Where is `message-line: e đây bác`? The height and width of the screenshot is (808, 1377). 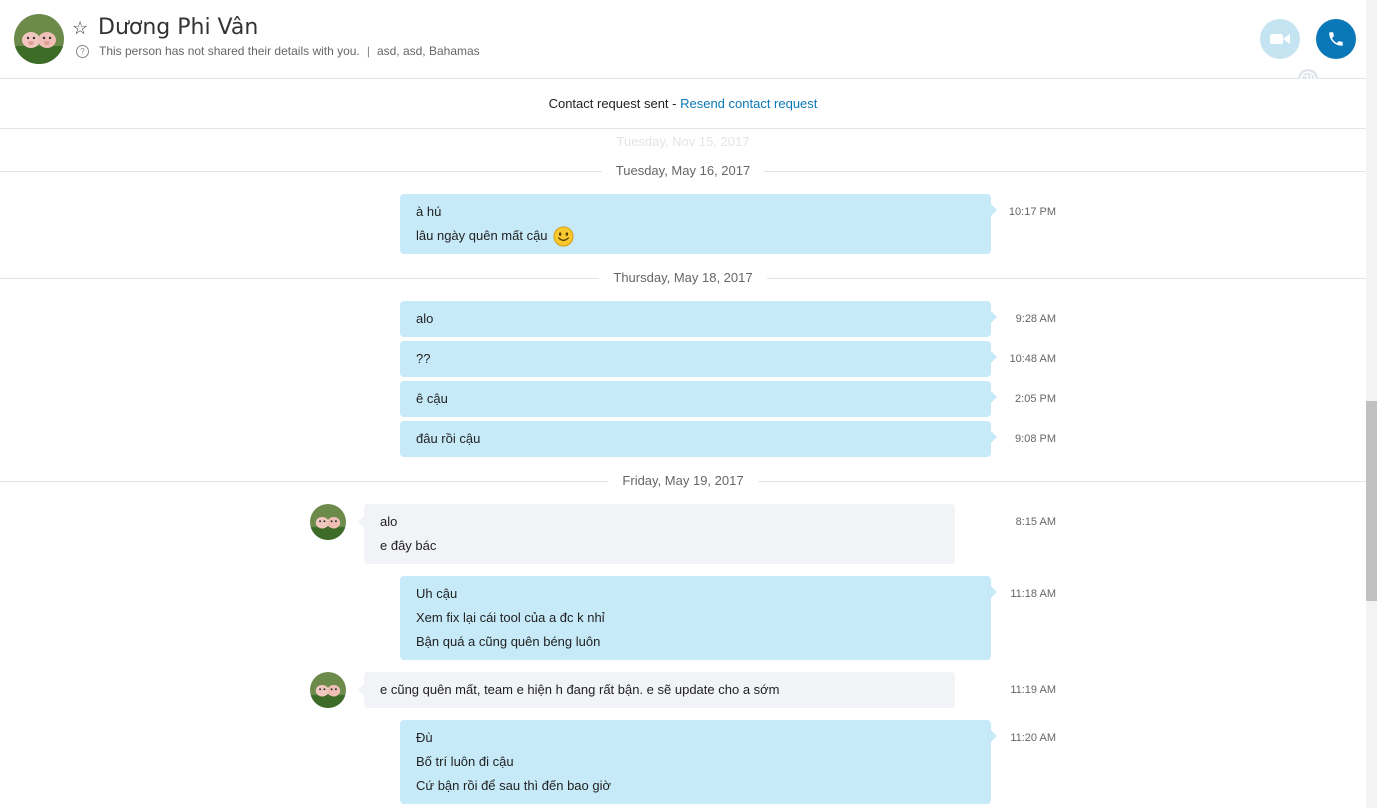 message-line: e đây bác is located at coordinates (408, 545).